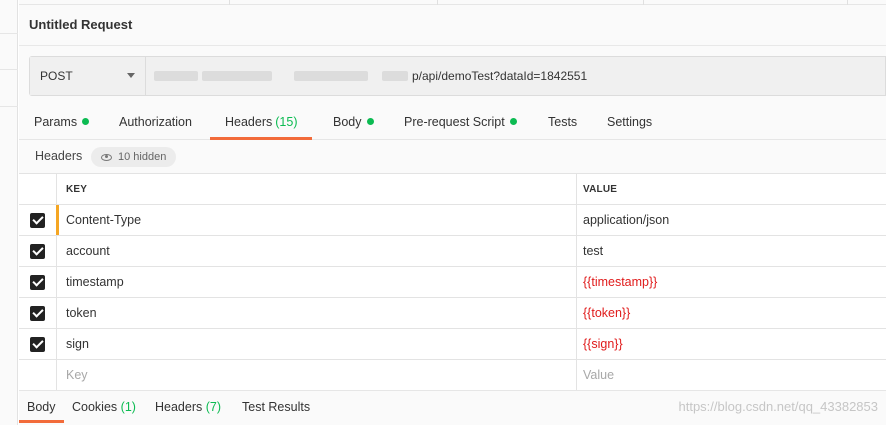 This screenshot has width=886, height=425. I want to click on tab-label: Settings, so click(630, 122).